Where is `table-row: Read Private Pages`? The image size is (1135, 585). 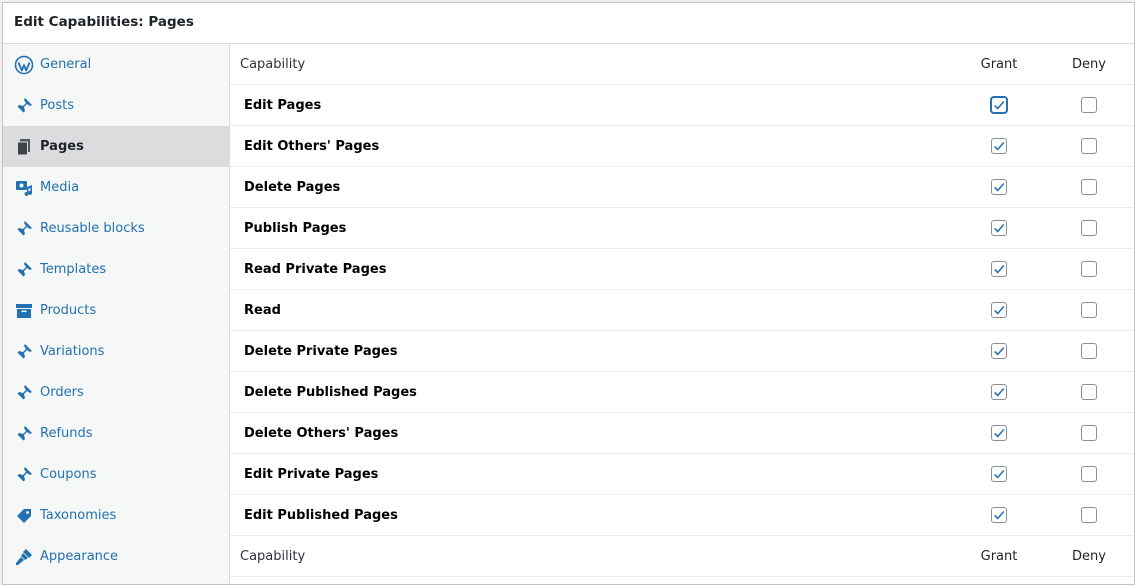
table-row: Read Private Pages is located at coordinates (682, 269).